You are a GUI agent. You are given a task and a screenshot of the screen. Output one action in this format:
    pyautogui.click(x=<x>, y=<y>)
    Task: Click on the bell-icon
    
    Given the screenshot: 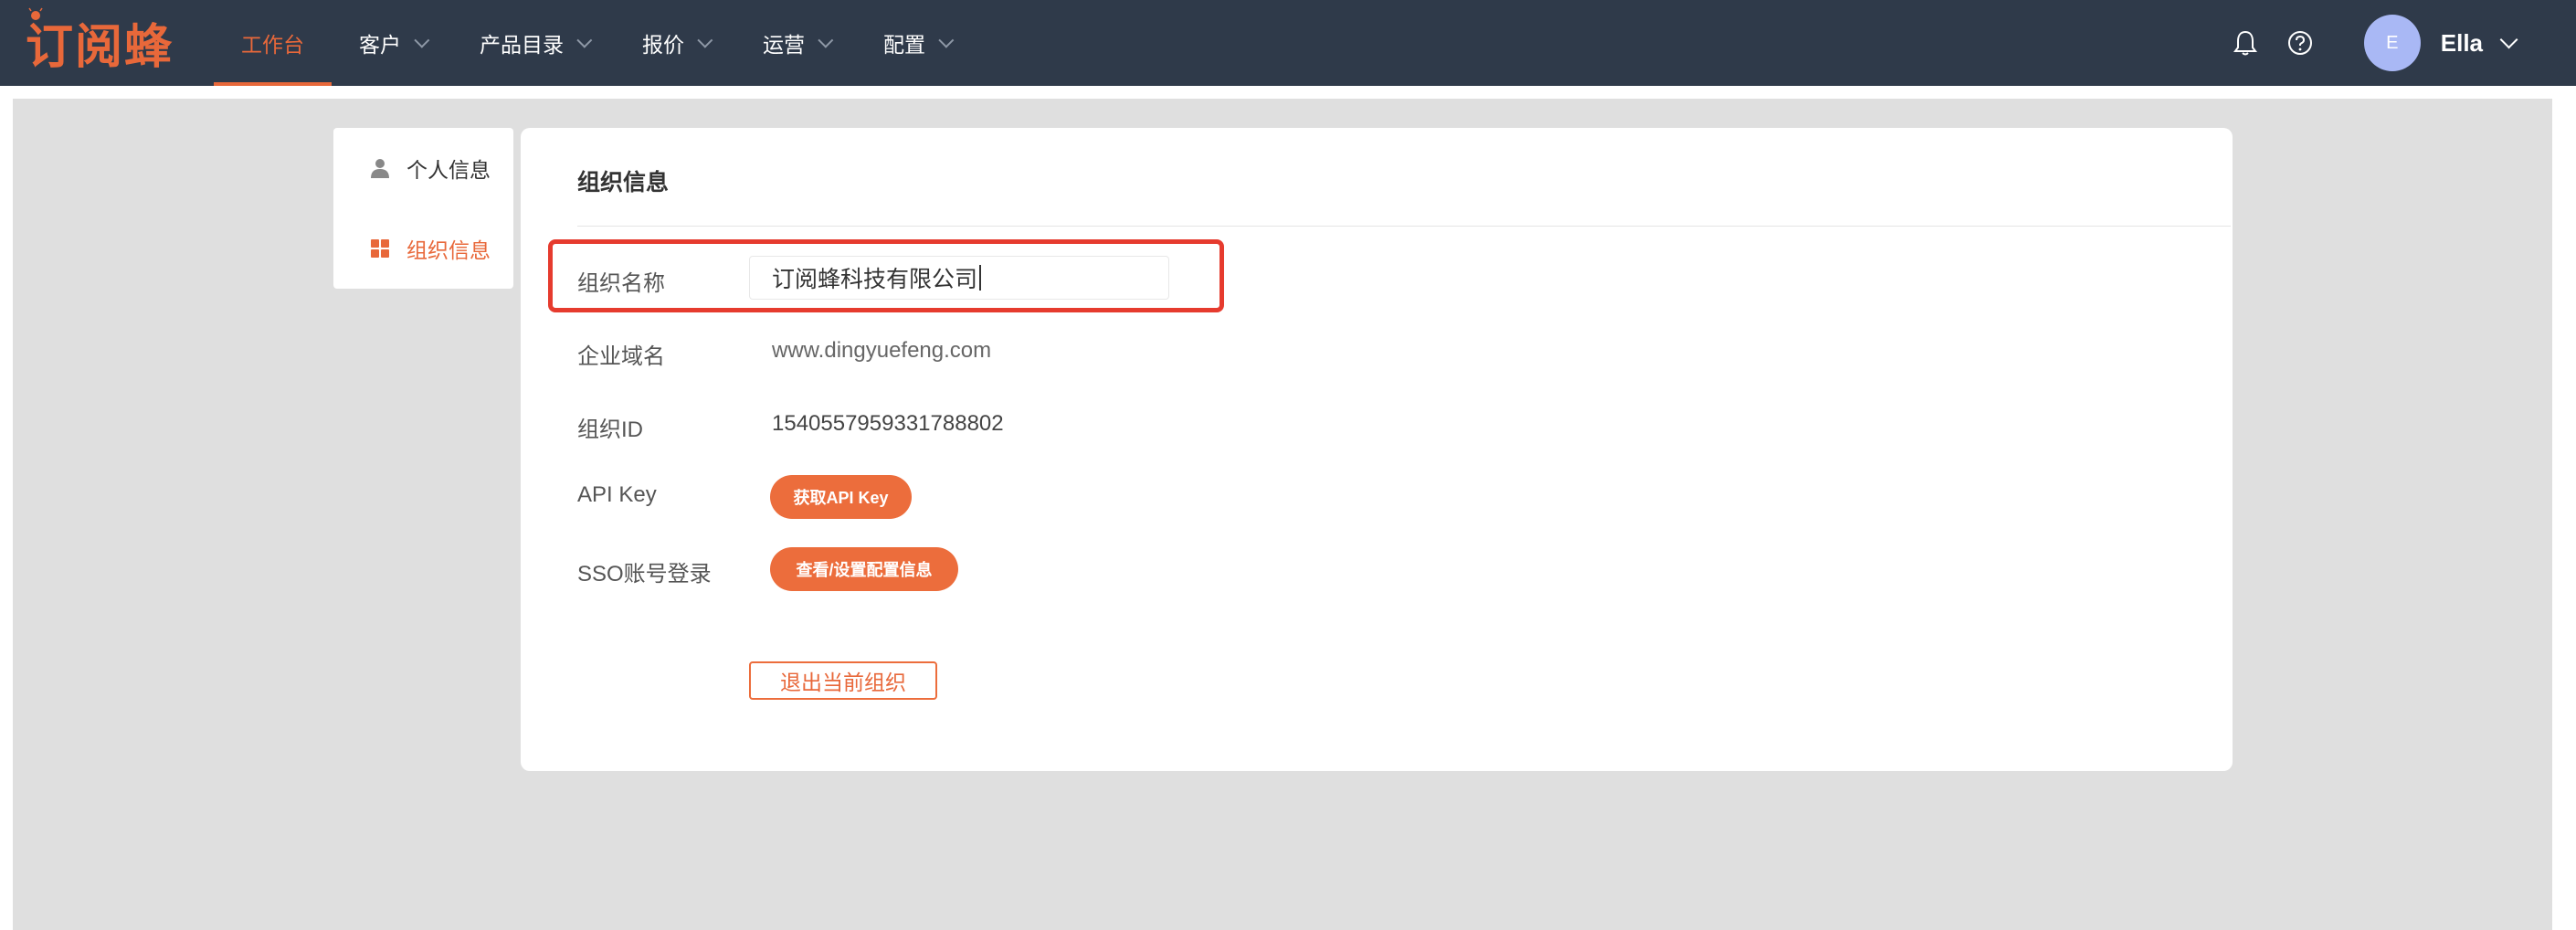 What is the action you would take?
    pyautogui.click(x=2245, y=43)
    